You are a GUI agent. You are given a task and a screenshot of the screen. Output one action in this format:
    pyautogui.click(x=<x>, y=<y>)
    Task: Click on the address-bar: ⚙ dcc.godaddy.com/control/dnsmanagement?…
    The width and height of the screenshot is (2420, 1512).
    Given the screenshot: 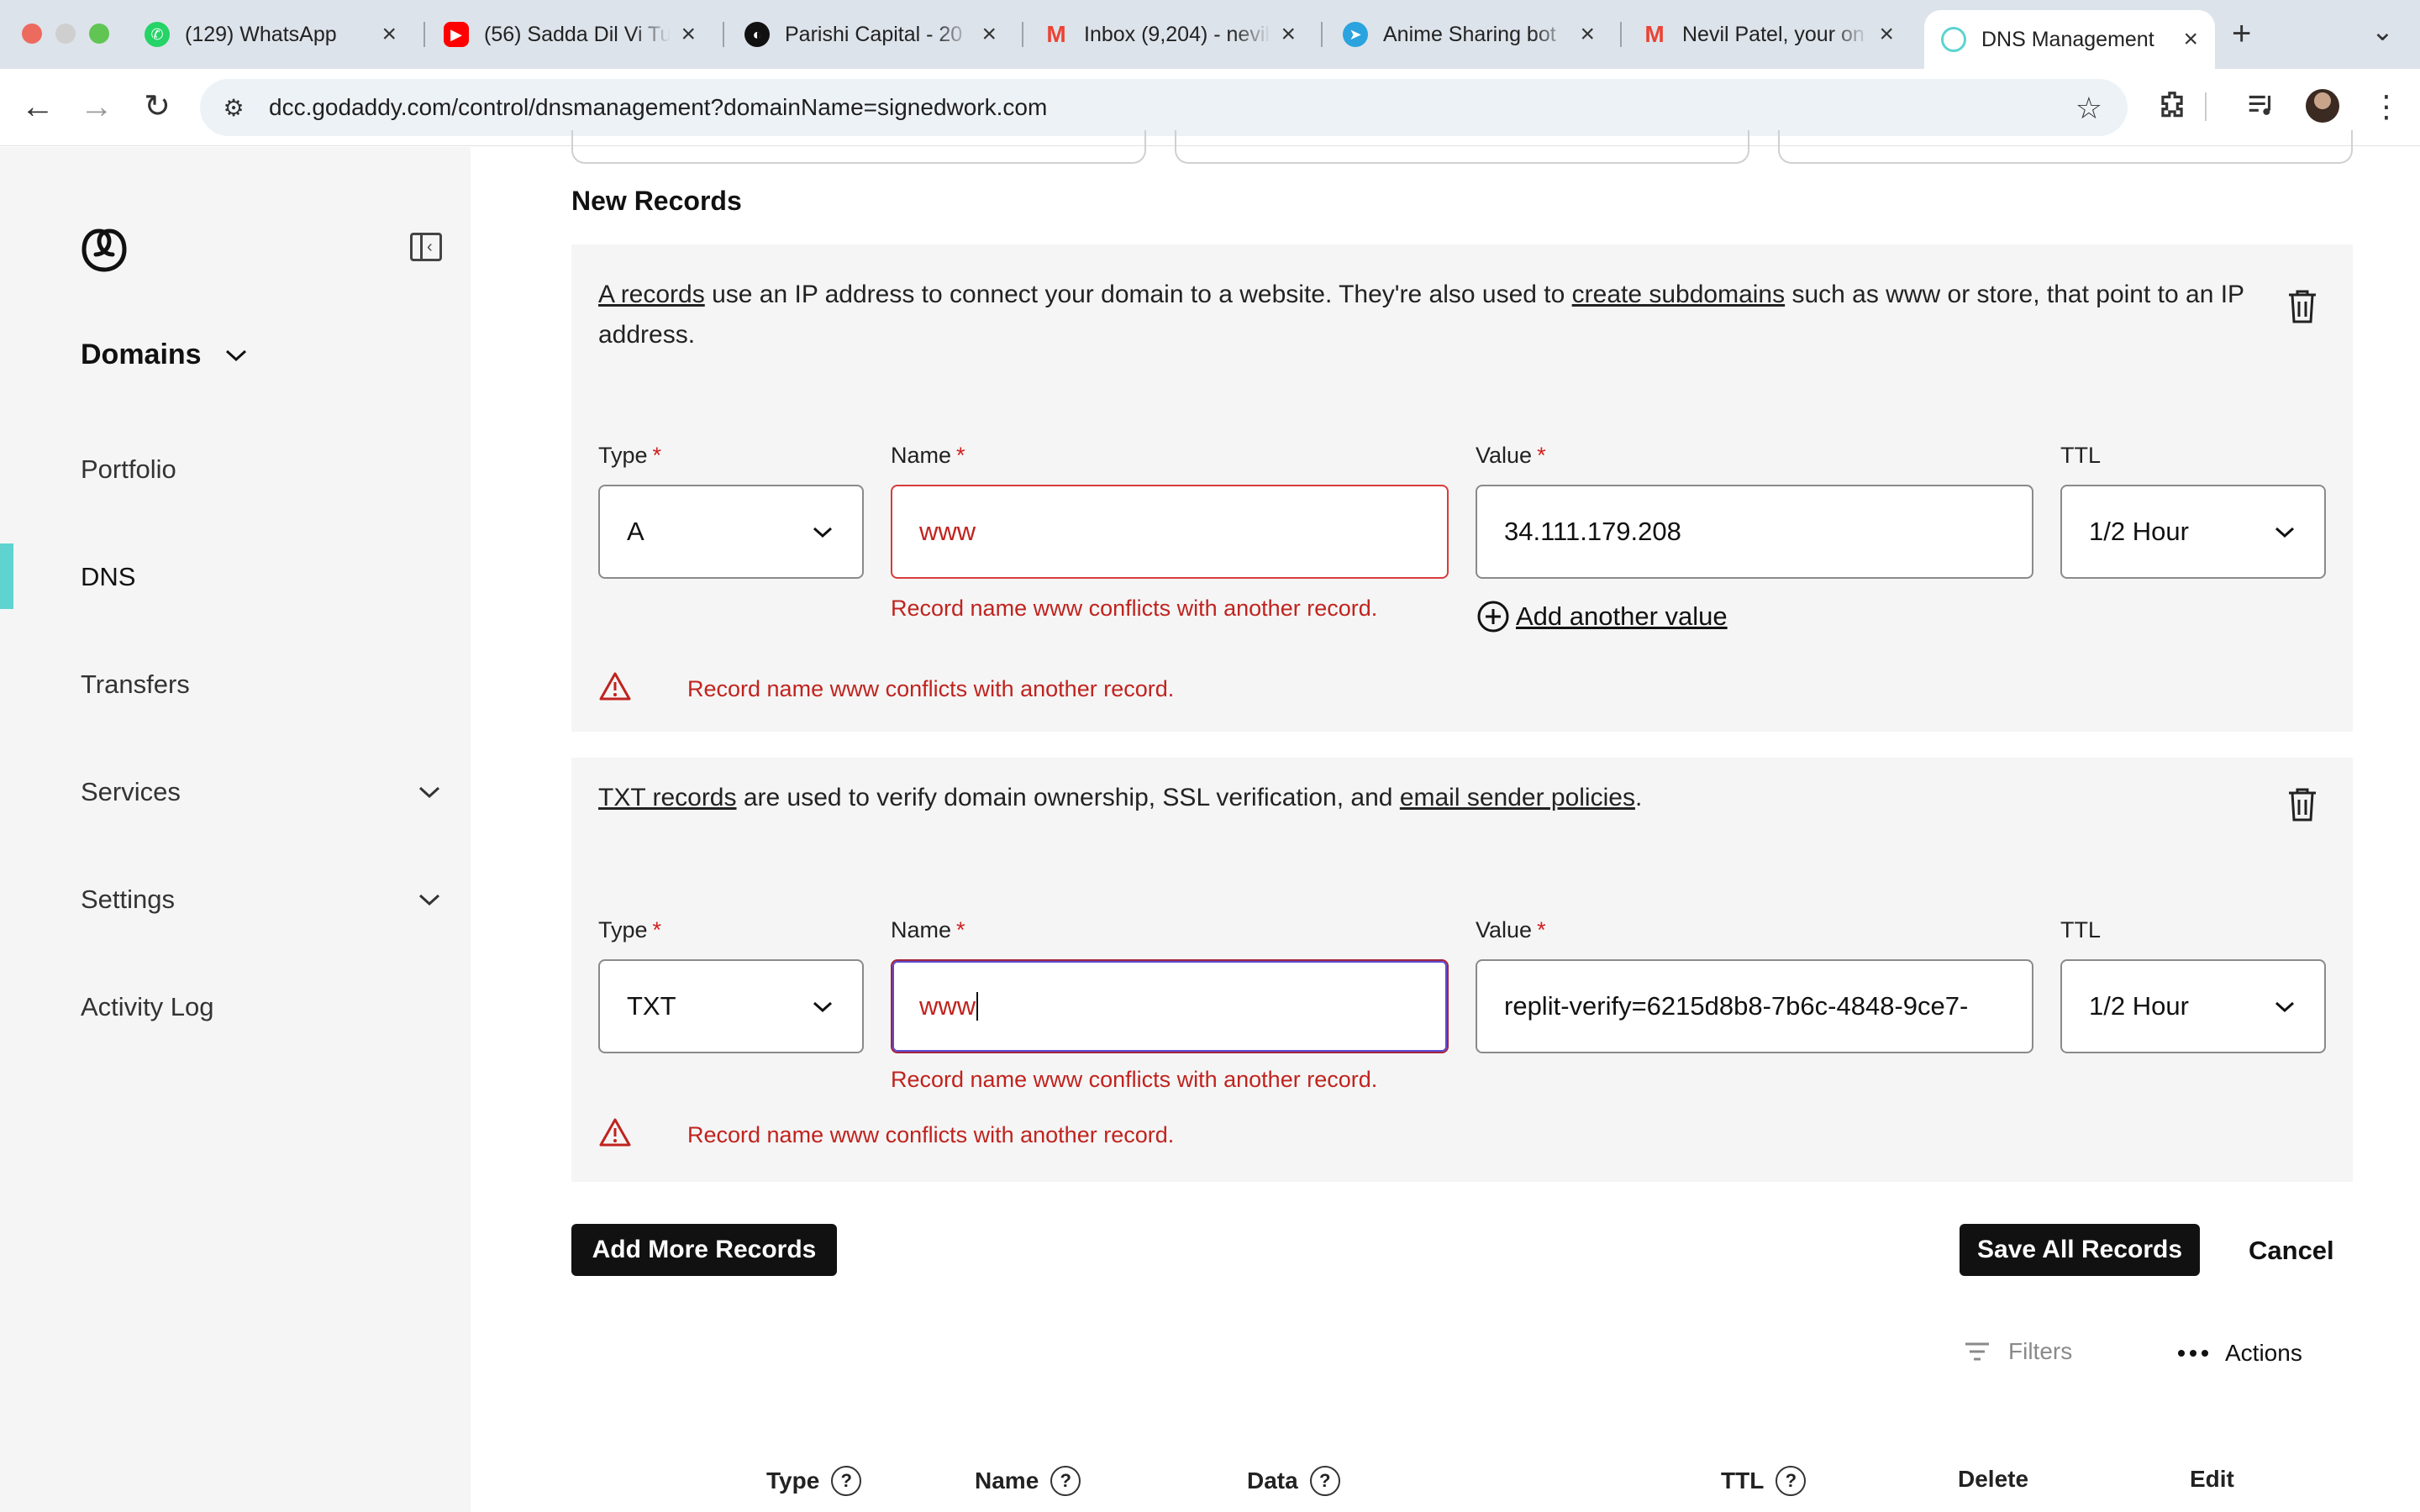 What is the action you would take?
    pyautogui.click(x=1164, y=107)
    